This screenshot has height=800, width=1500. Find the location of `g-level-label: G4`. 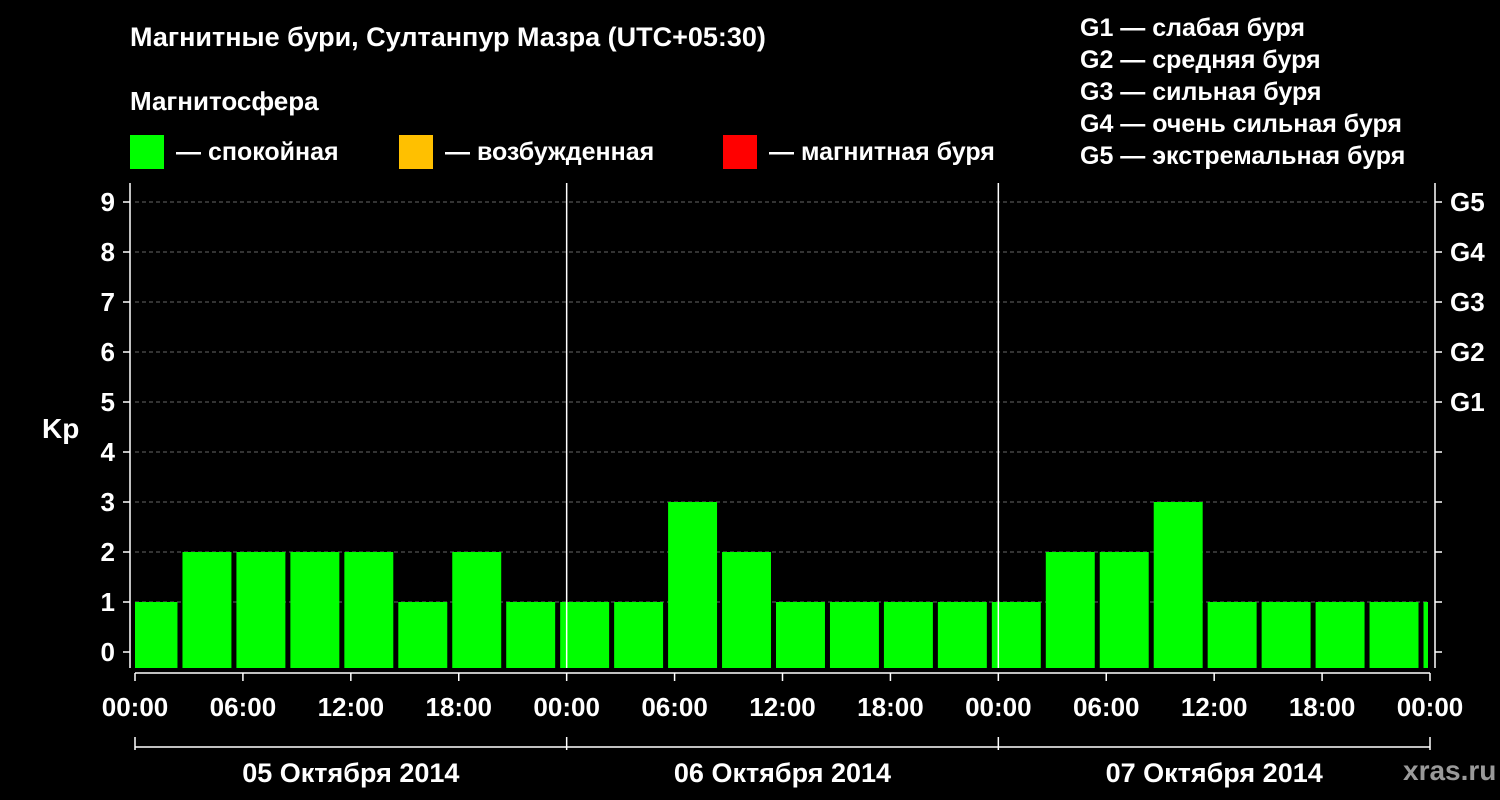

g-level-label: G4 is located at coordinates (1467, 252).